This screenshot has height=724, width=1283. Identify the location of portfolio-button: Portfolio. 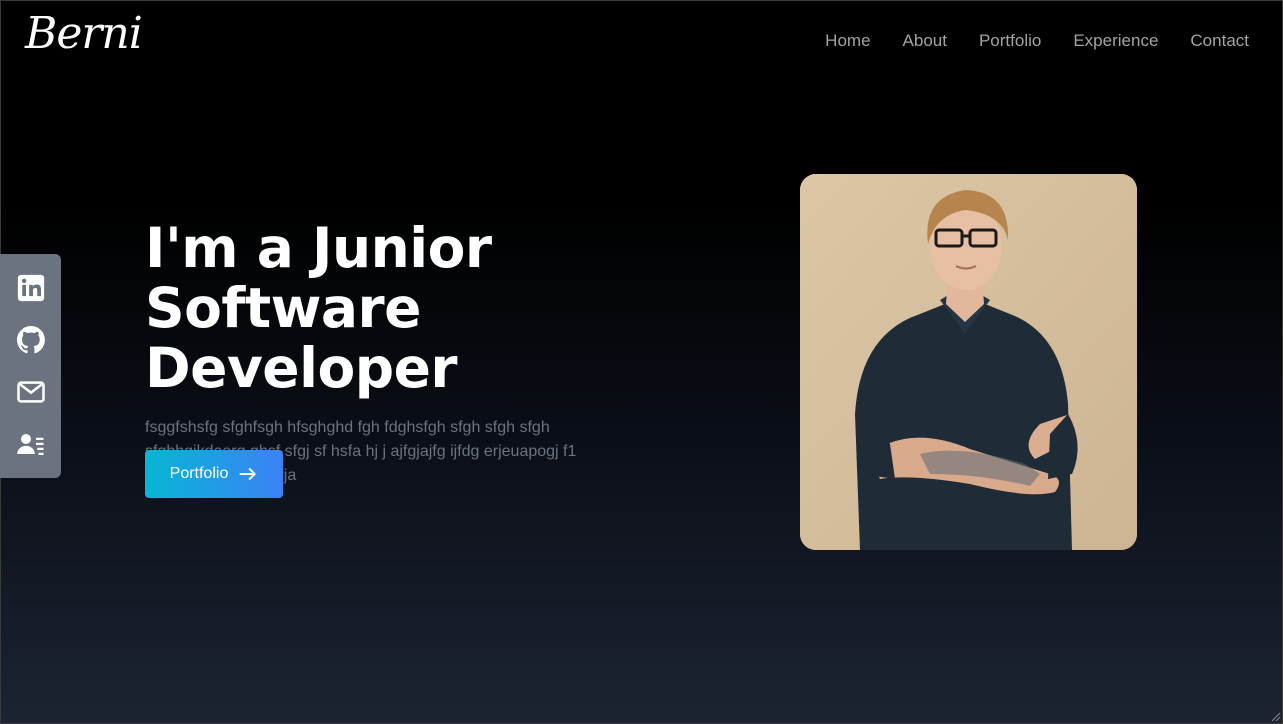
(214, 474).